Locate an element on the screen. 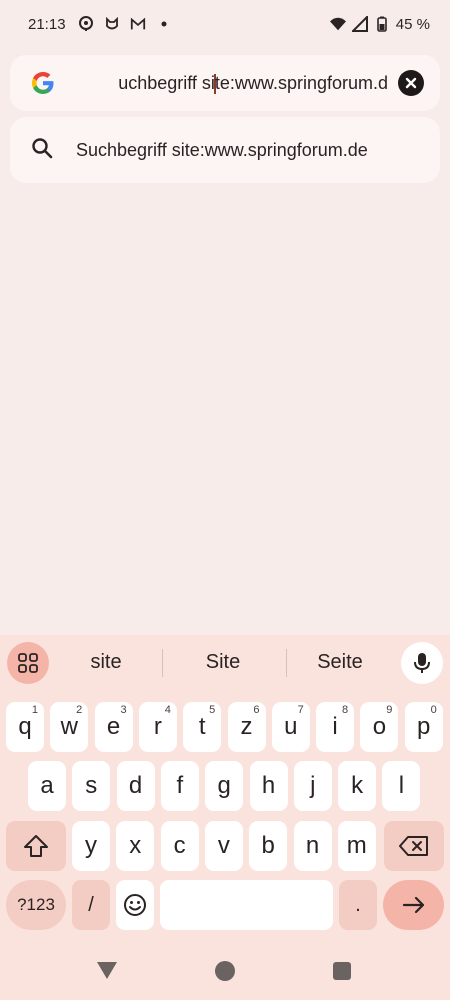  key-u: u7 is located at coordinates (290, 727).